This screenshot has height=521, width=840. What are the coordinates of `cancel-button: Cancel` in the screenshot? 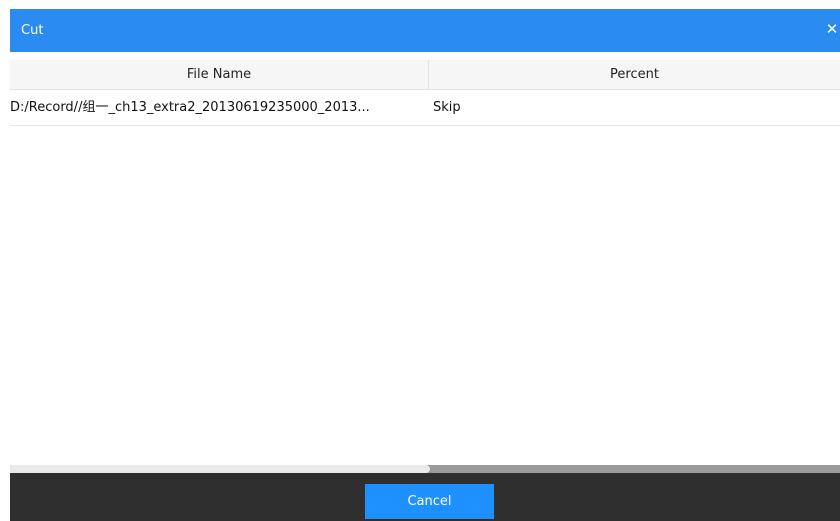 It's located at (429, 501).